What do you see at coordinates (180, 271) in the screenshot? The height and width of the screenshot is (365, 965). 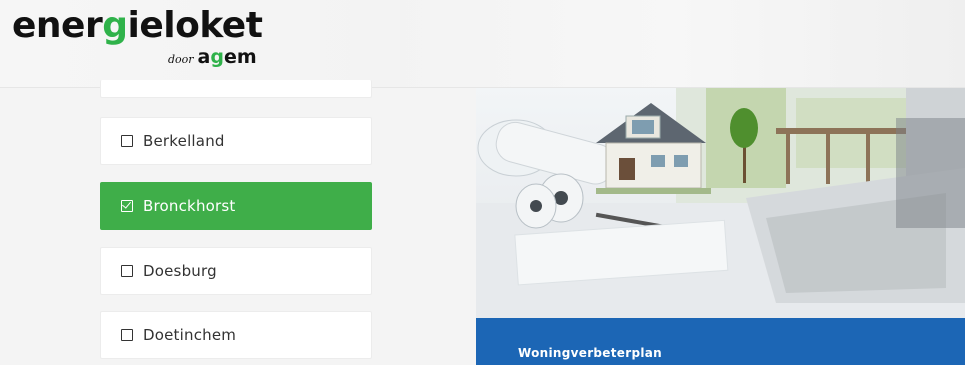 I see `municipality-label: Doesburg` at bounding box center [180, 271].